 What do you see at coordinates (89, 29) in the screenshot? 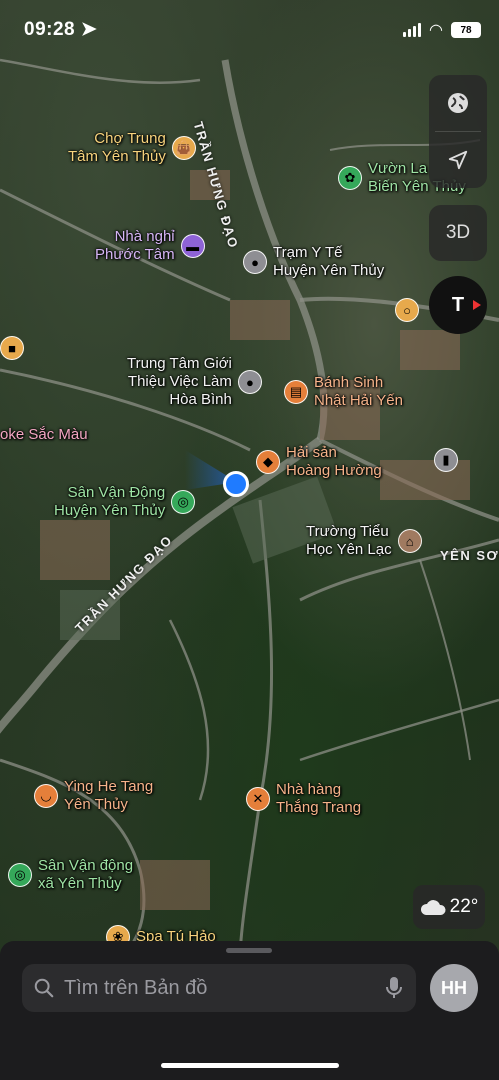
I see `location-arrow-icon: ➤` at bounding box center [89, 29].